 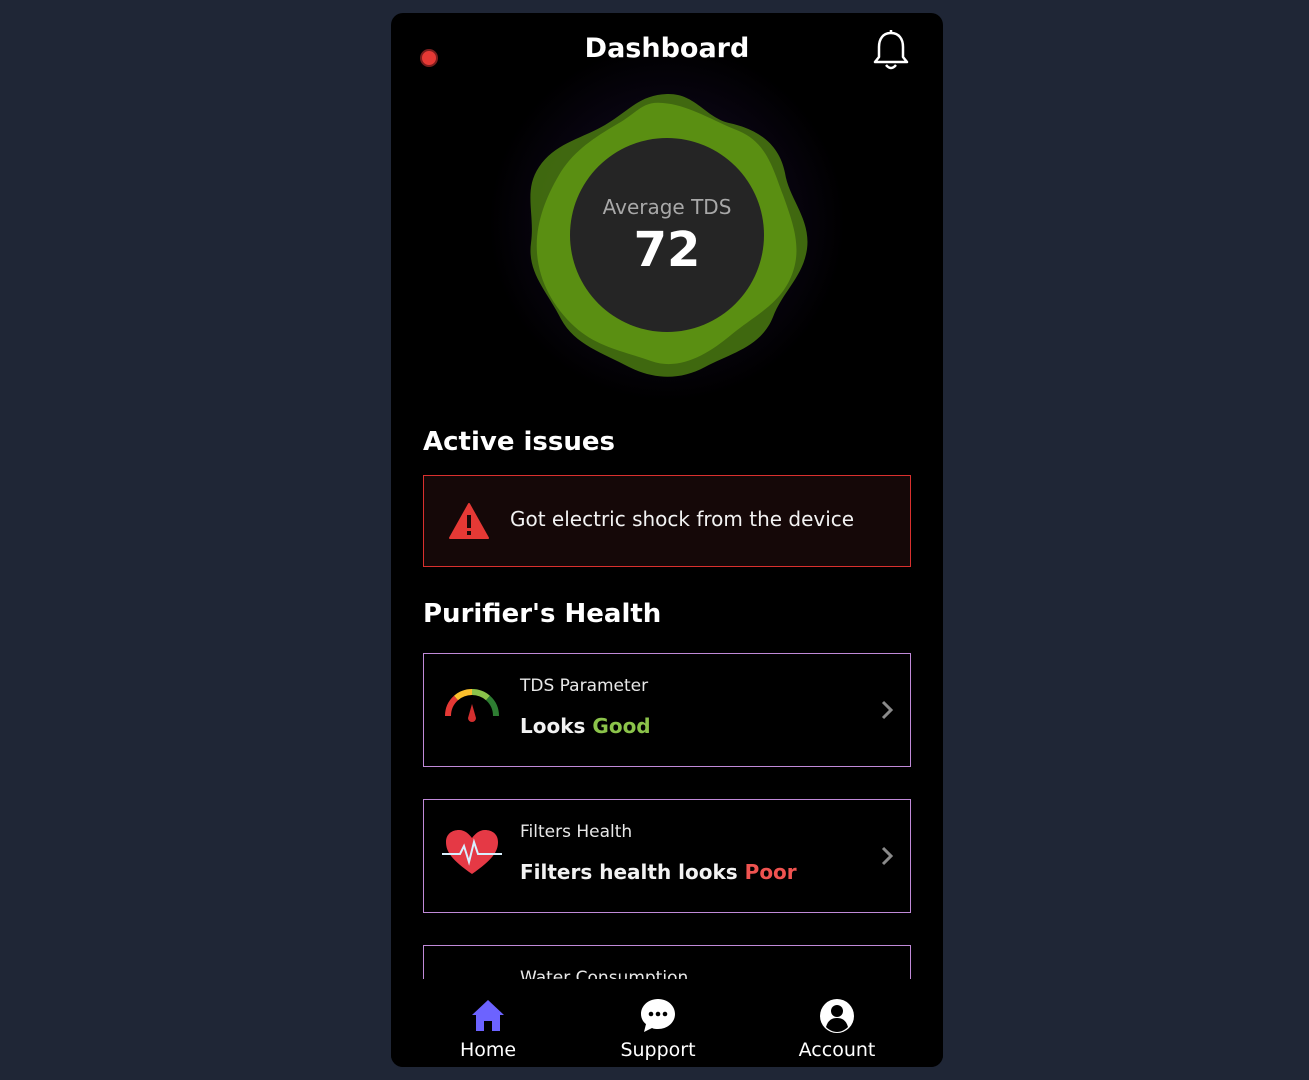 I want to click on bottom-navigation: Home Support Account, so click(x=667, y=1023).